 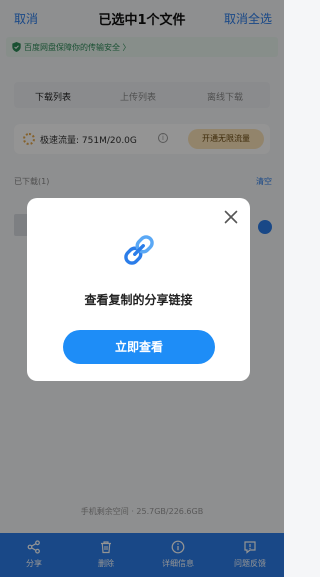 I want to click on close-icon, so click(x=231, y=217).